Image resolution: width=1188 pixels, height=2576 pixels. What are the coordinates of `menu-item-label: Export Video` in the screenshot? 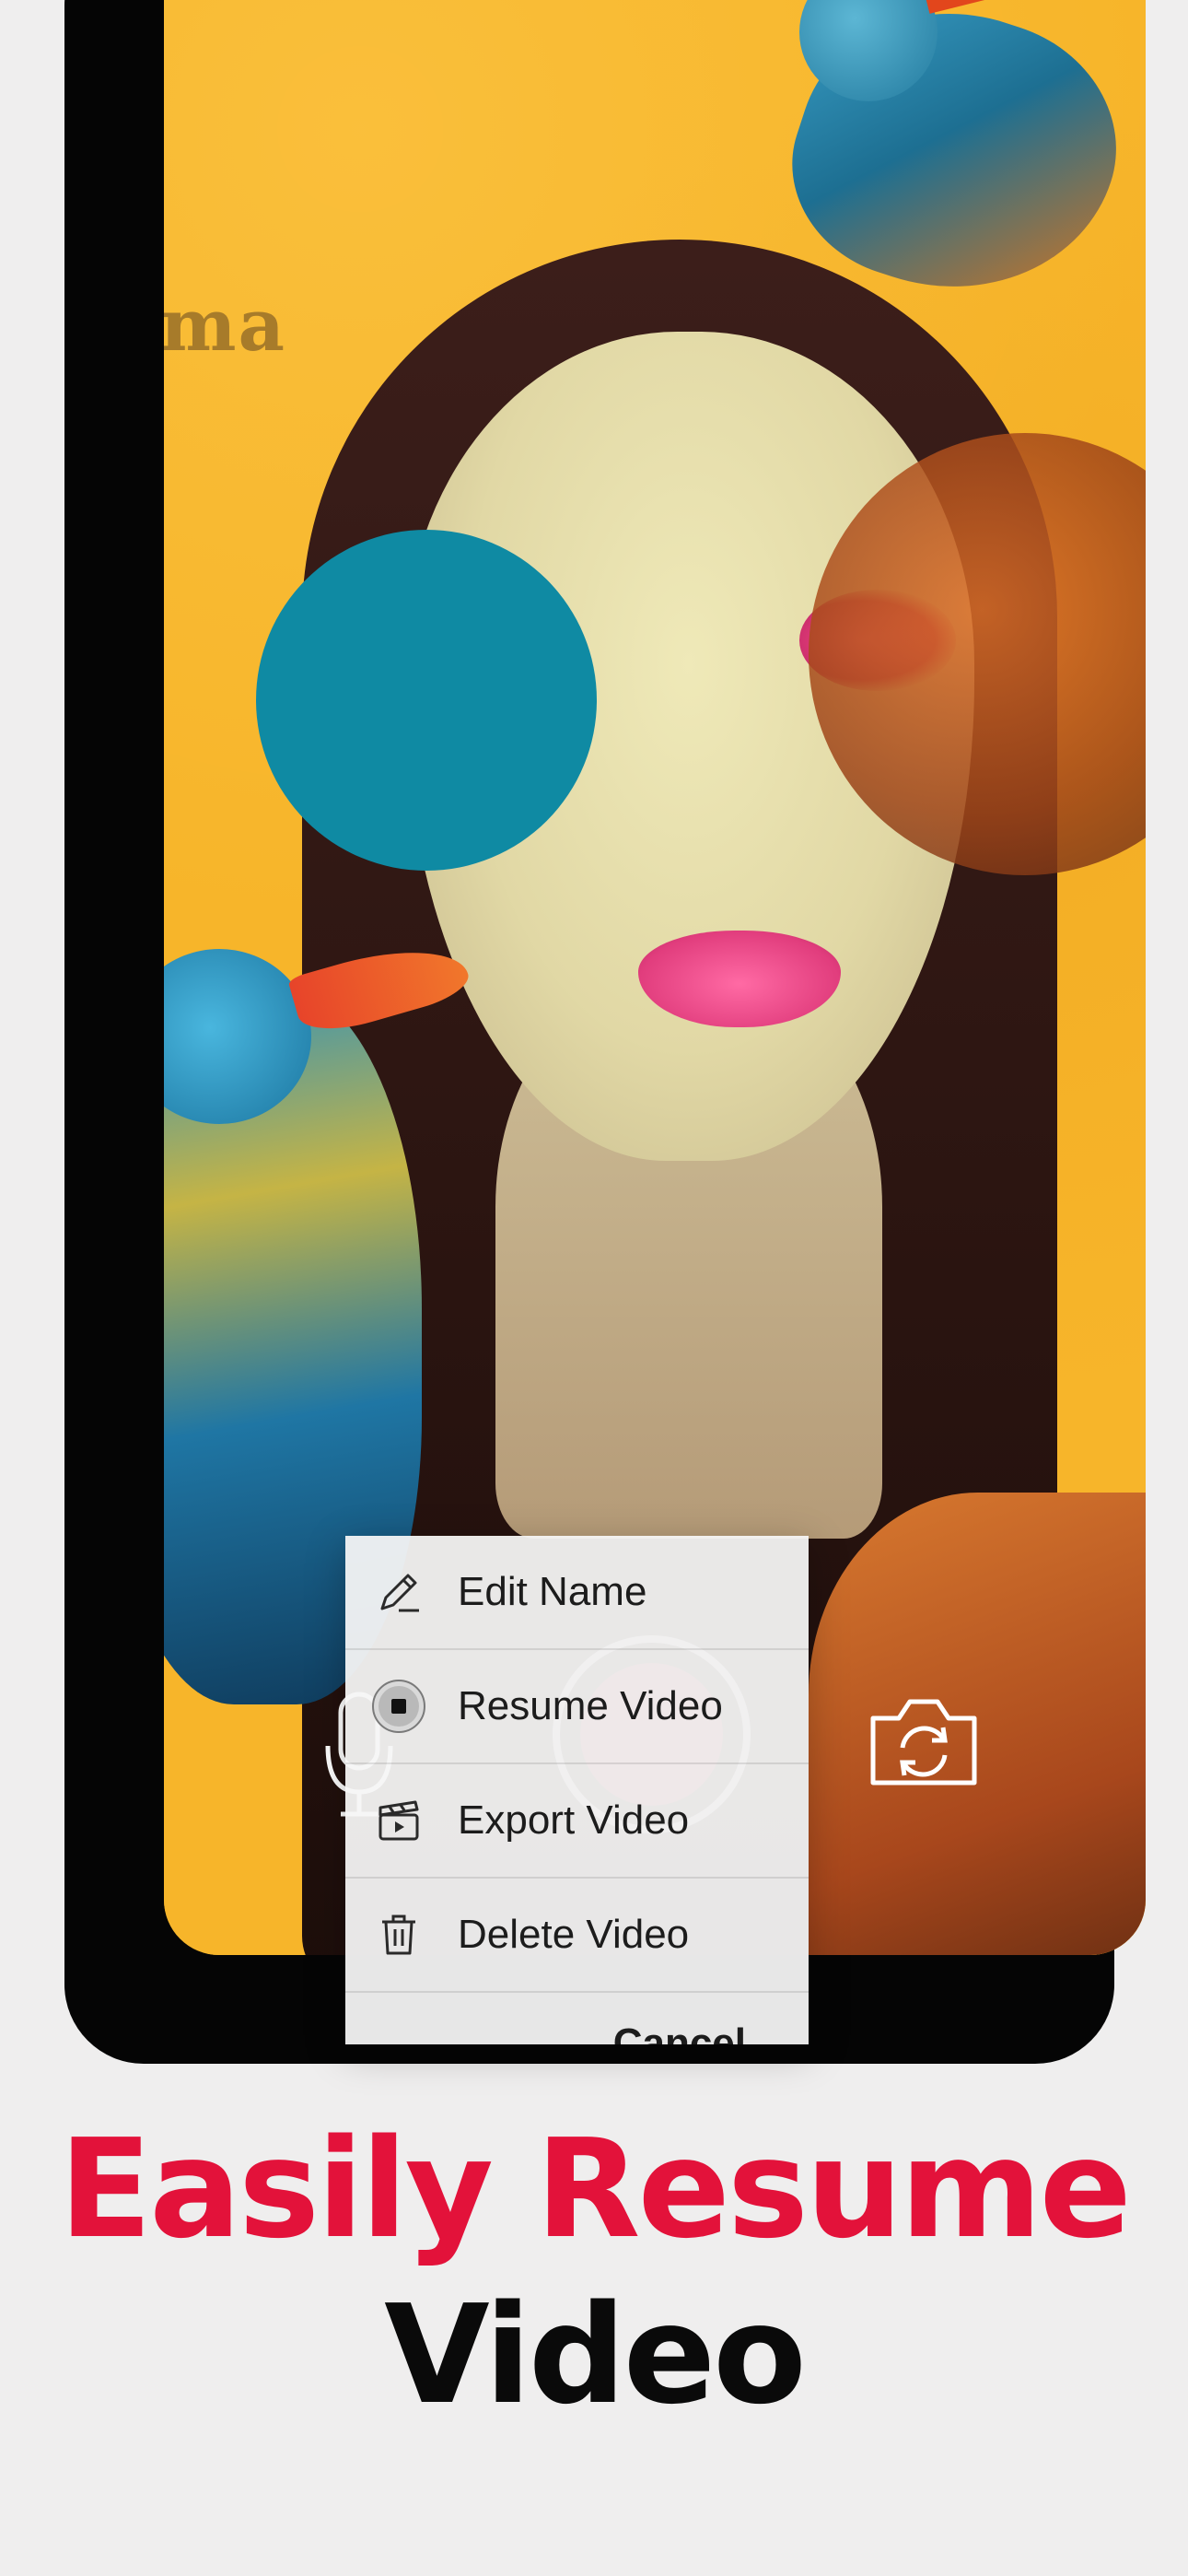 It's located at (574, 1820).